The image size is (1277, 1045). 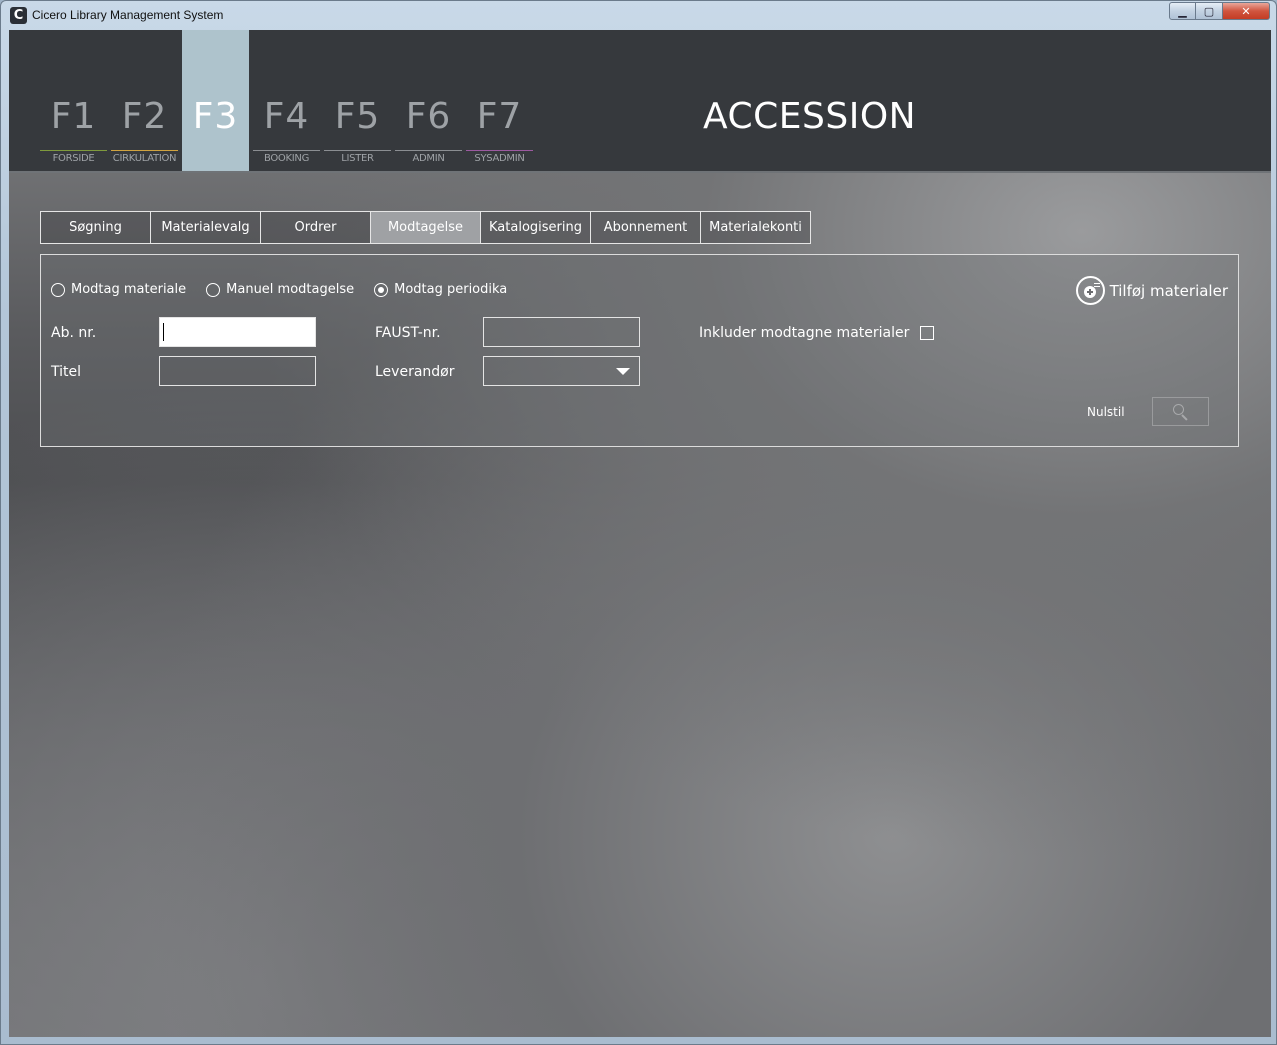 I want to click on nav-tab-label: FORSIDE, so click(x=73, y=158).